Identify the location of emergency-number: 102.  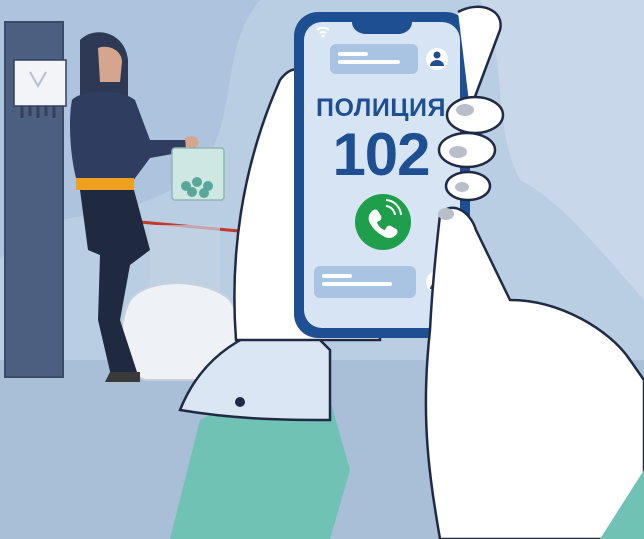
(381, 154).